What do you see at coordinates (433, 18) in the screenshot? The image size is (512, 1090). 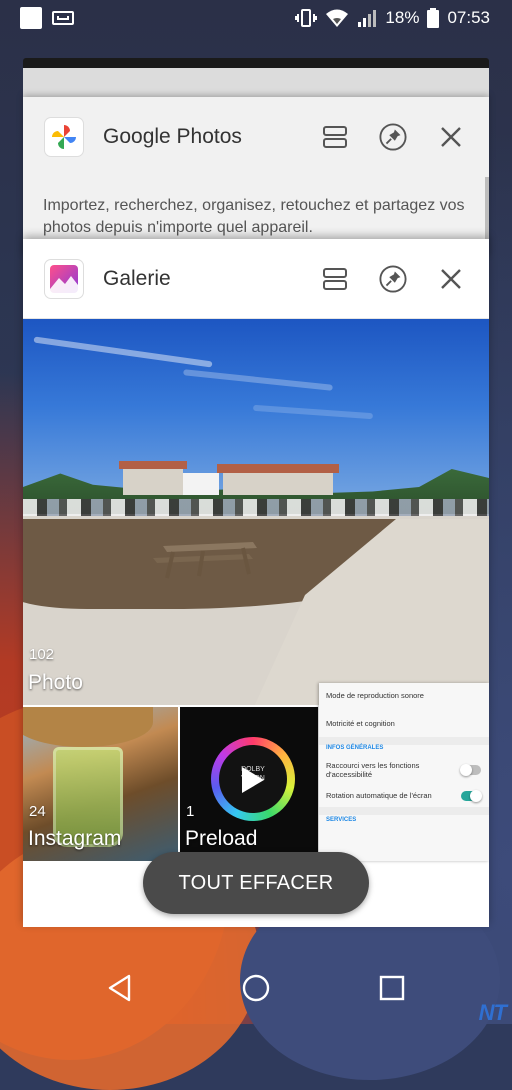 I see `battery-icon` at bounding box center [433, 18].